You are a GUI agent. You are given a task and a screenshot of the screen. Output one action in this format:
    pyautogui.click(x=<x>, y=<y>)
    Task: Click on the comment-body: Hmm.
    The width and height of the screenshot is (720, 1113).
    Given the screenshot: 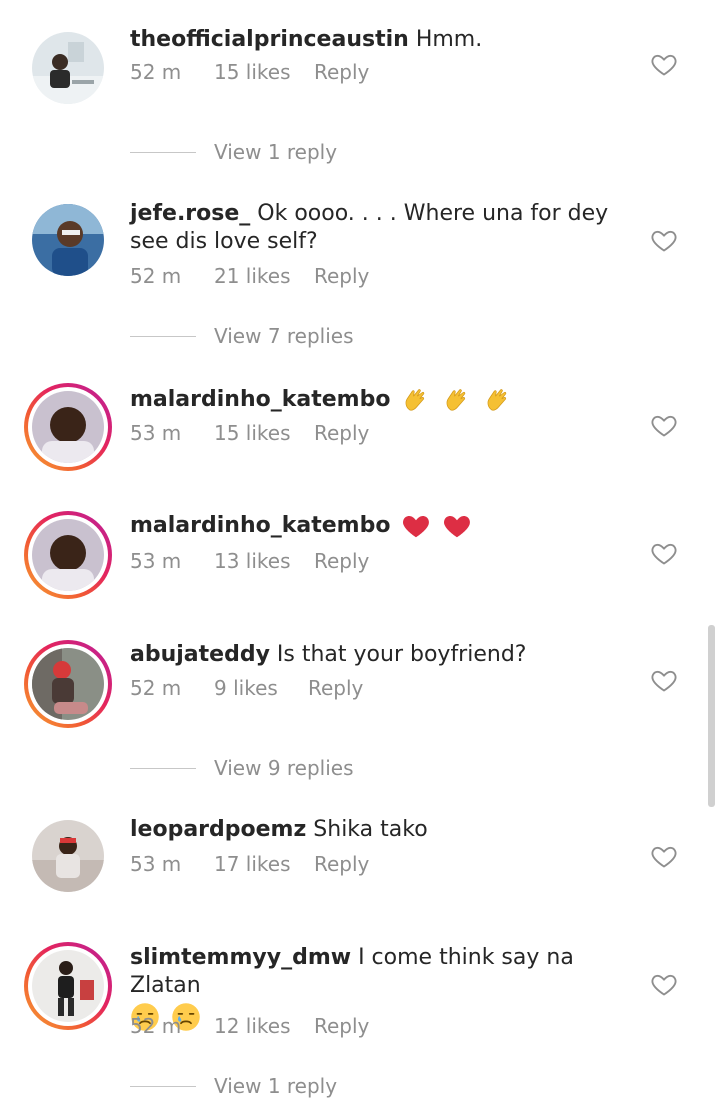 What is the action you would take?
    pyautogui.click(x=449, y=39)
    